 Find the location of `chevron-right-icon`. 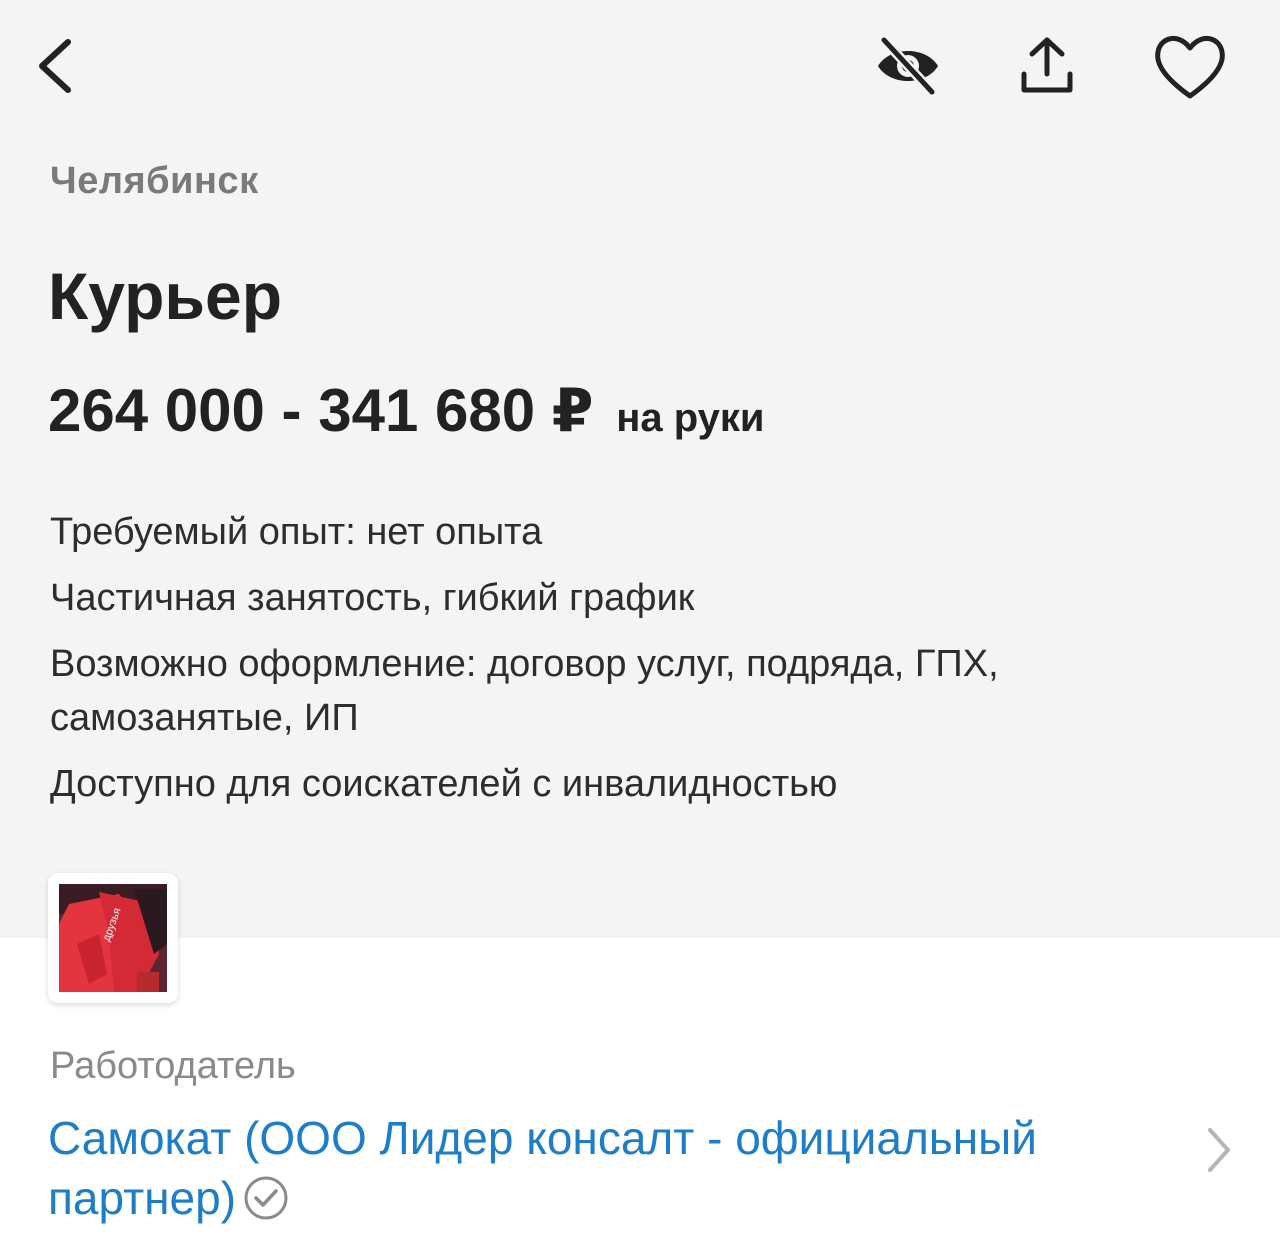

chevron-right-icon is located at coordinates (1219, 1152).